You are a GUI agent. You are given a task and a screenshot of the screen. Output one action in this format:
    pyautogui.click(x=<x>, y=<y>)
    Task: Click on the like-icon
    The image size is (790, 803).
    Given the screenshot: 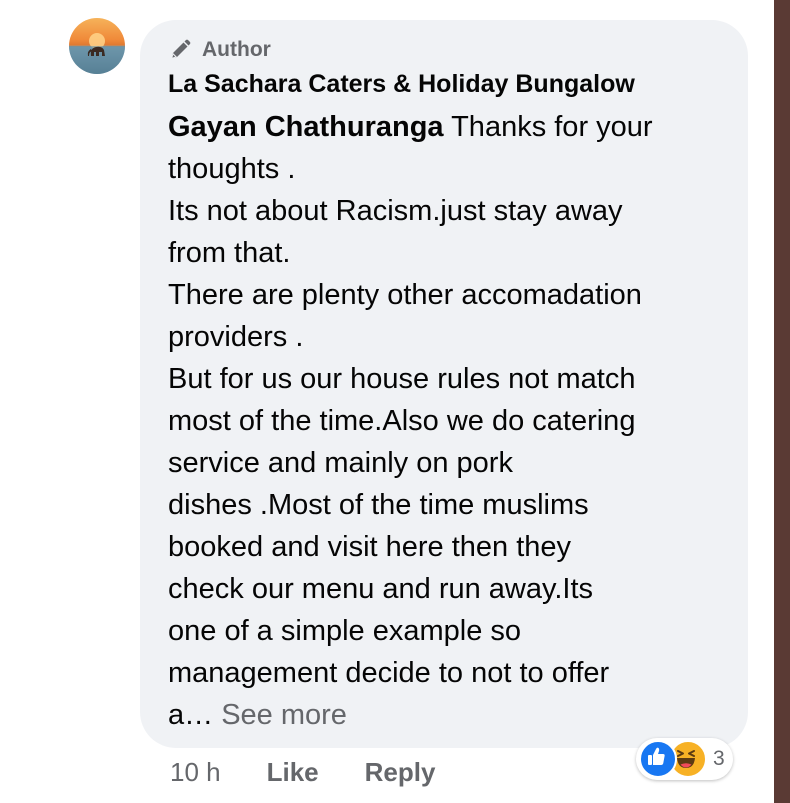 What is the action you would take?
    pyautogui.click(x=658, y=759)
    